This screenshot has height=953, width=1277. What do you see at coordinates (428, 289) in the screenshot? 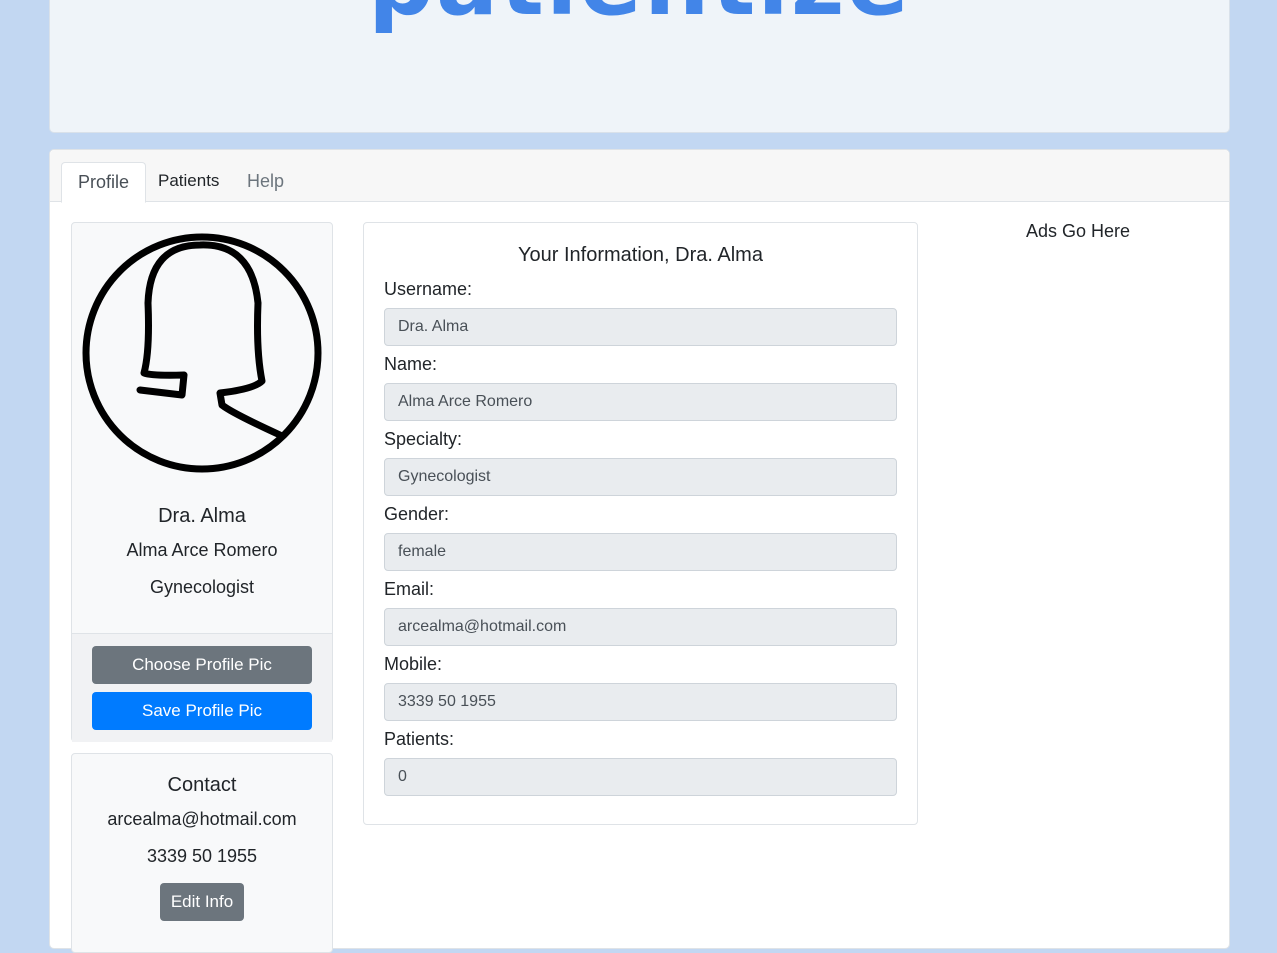
I see `username-label: Username:` at bounding box center [428, 289].